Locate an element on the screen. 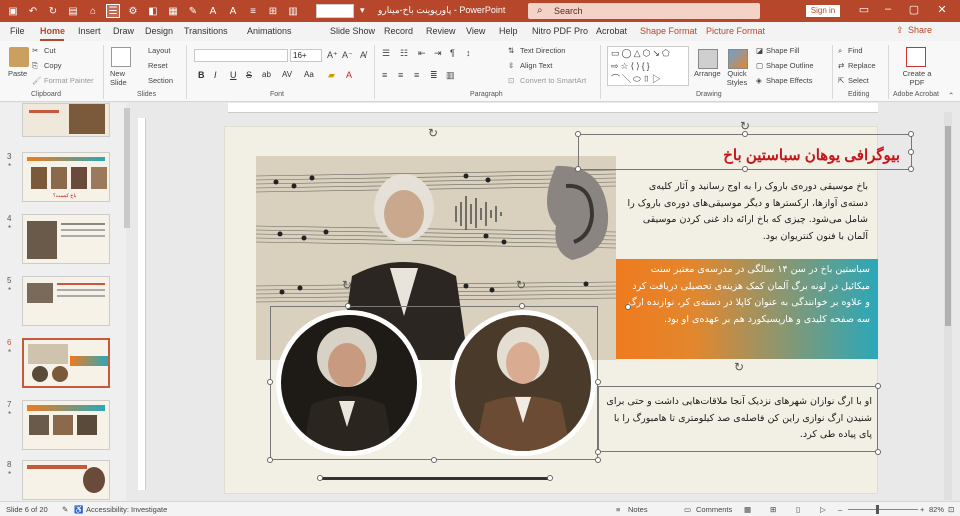 Image resolution: width=960 pixels, height=516 pixels. decrease-font-icon: A⁻ is located at coordinates (347, 55).